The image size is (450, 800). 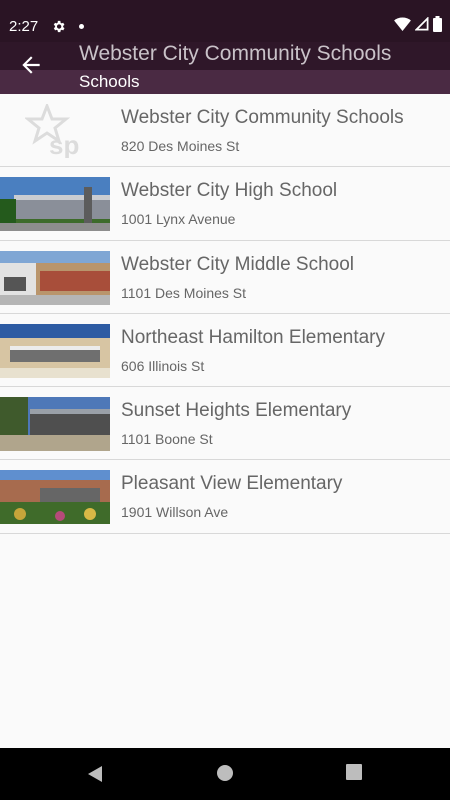 I want to click on app-bar: Webster City Community Schools Schools, so click(x=225, y=68).